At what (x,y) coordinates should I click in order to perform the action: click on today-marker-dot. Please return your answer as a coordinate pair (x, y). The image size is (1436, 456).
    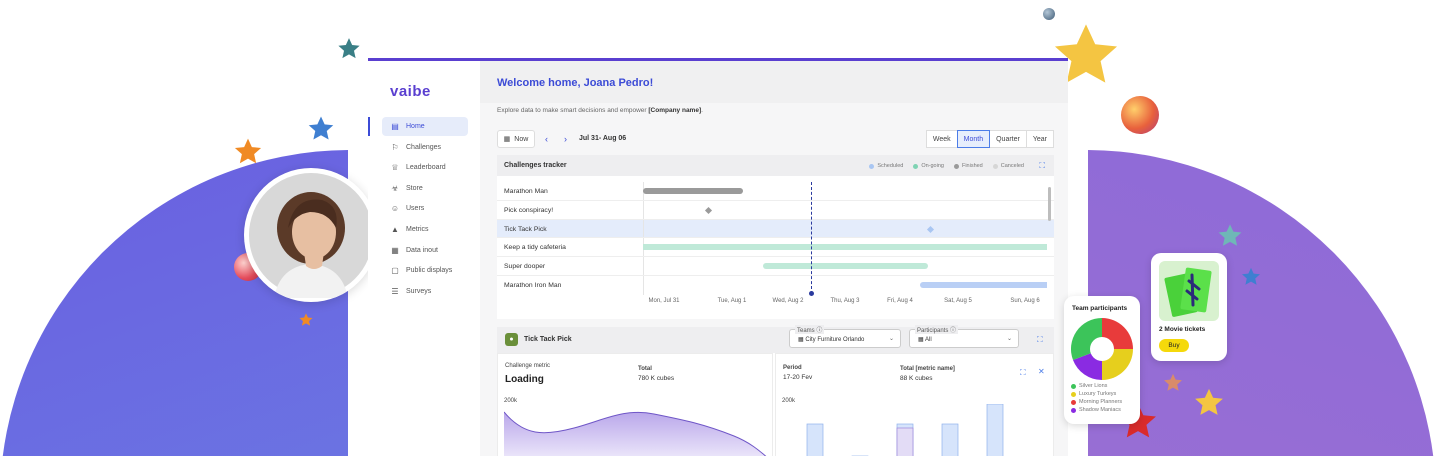
    Looking at the image, I should click on (811, 293).